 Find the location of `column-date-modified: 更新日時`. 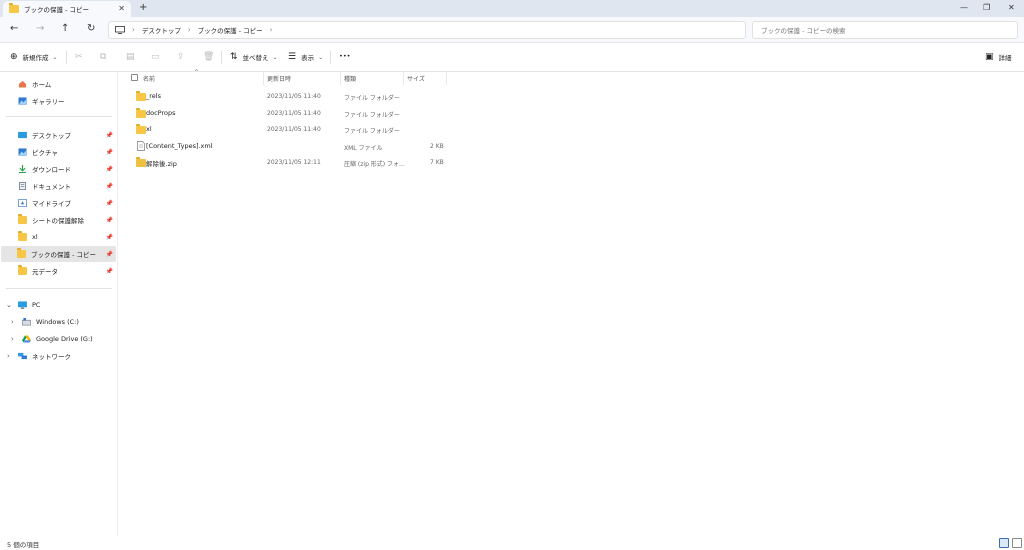

column-date-modified: 更新日時 is located at coordinates (279, 80).